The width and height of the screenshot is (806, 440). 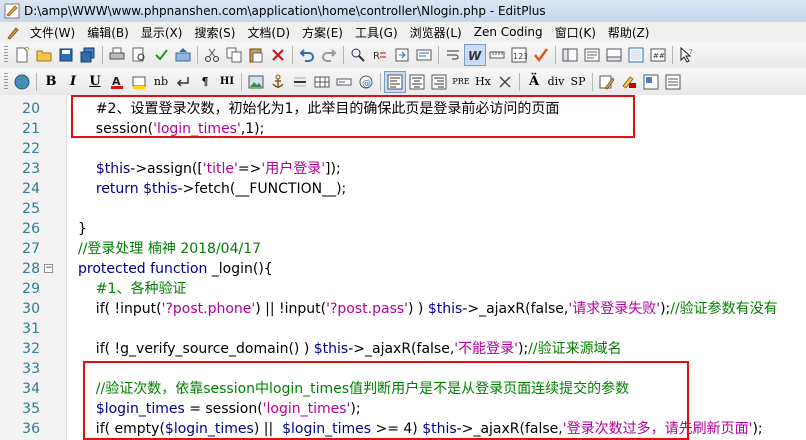 What do you see at coordinates (358, 55) in the screenshot?
I see `find-button` at bounding box center [358, 55].